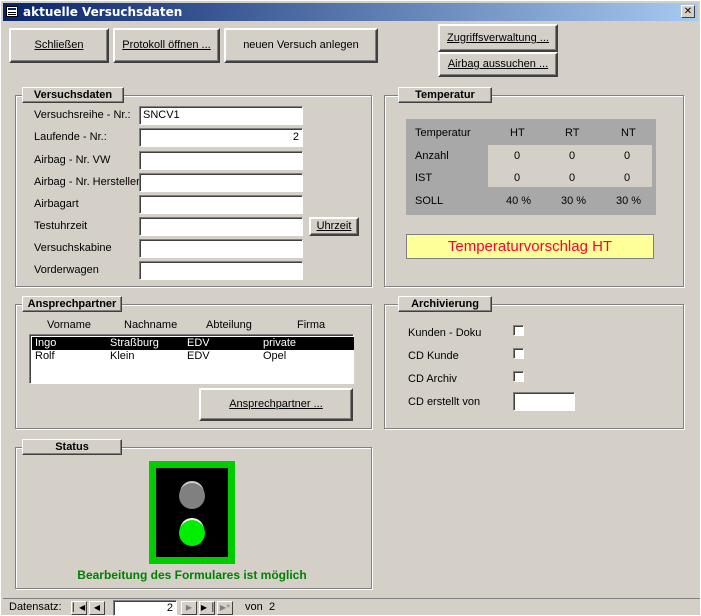 The image size is (701, 616). Describe the element at coordinates (66, 270) in the screenshot. I see `vorderwagen-label: Vorderwagen` at that location.